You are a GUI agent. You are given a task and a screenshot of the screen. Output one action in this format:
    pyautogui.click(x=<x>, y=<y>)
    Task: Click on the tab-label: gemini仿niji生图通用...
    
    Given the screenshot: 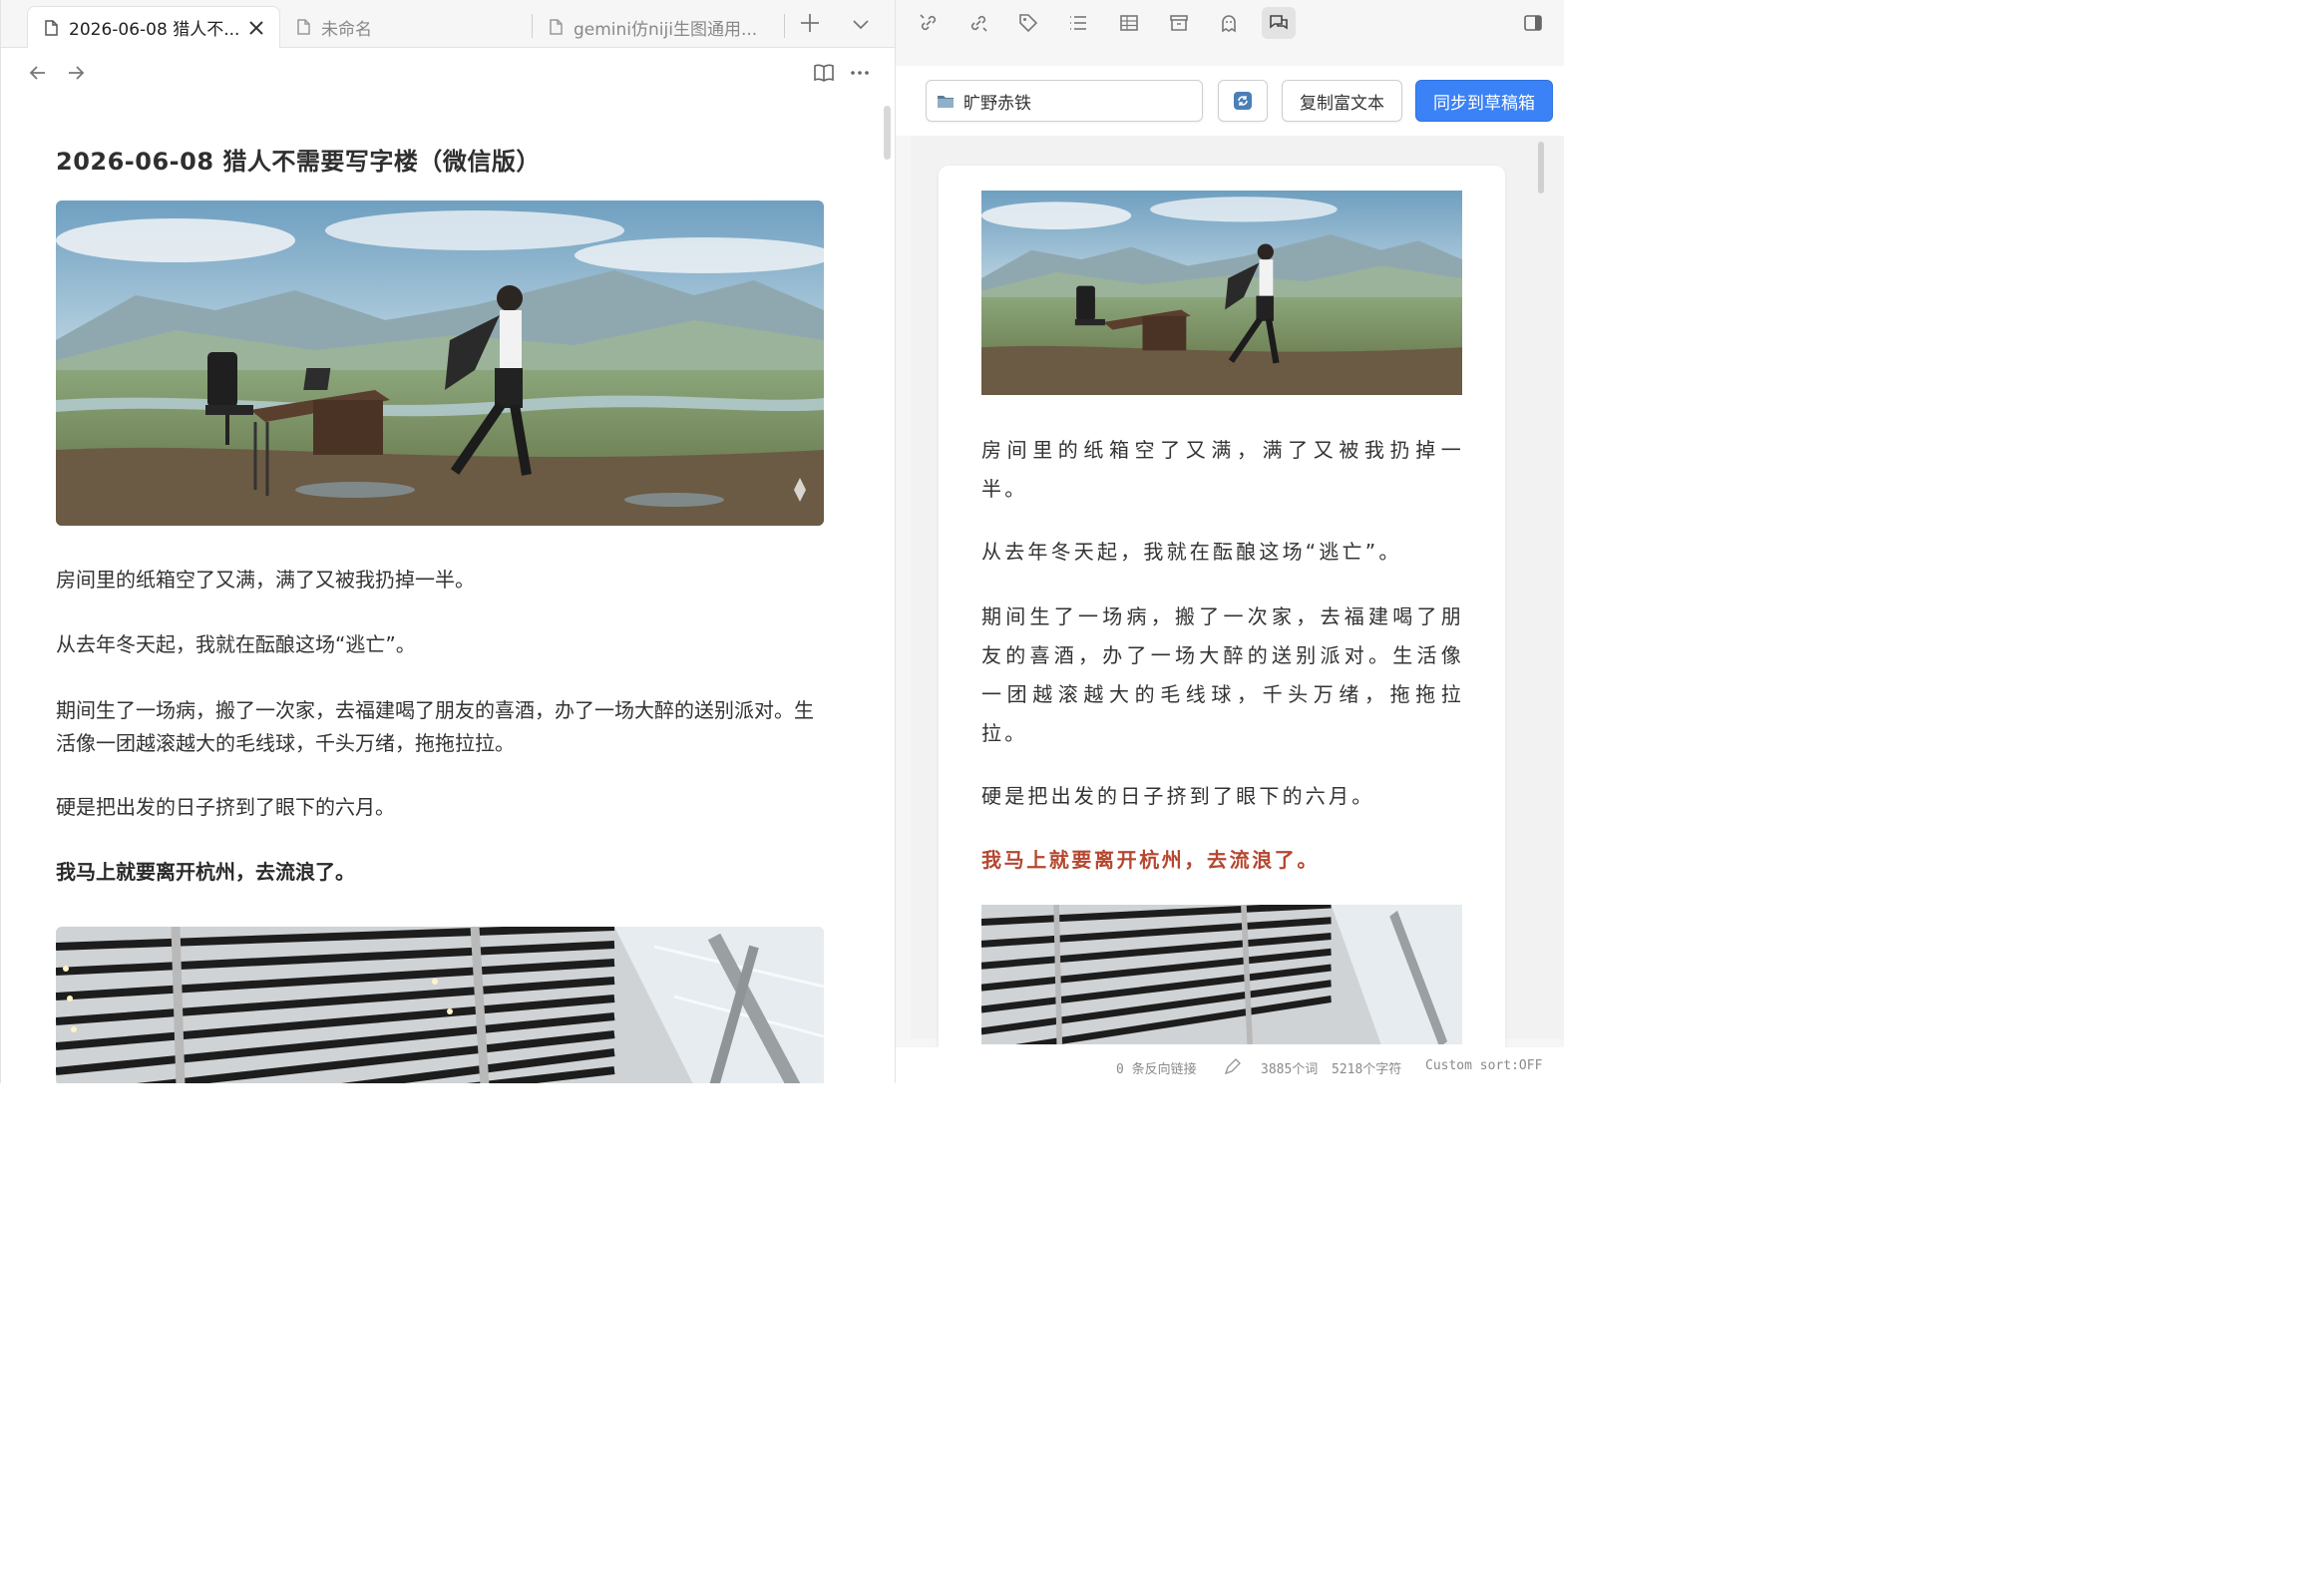 What is the action you would take?
    pyautogui.click(x=666, y=29)
    